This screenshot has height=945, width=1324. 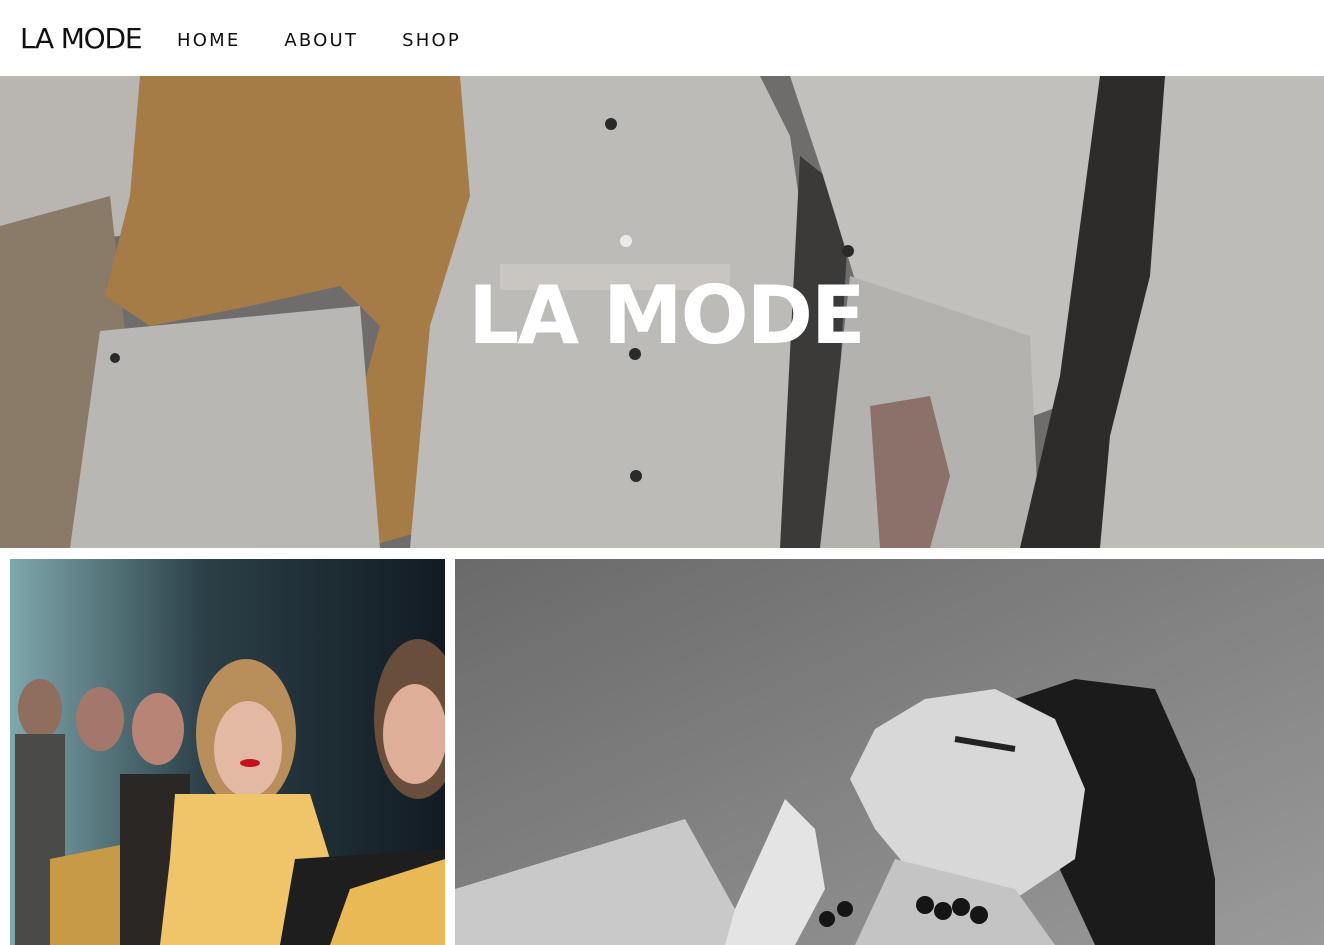 I want to click on hero-title: LA MODE, so click(x=666, y=315).